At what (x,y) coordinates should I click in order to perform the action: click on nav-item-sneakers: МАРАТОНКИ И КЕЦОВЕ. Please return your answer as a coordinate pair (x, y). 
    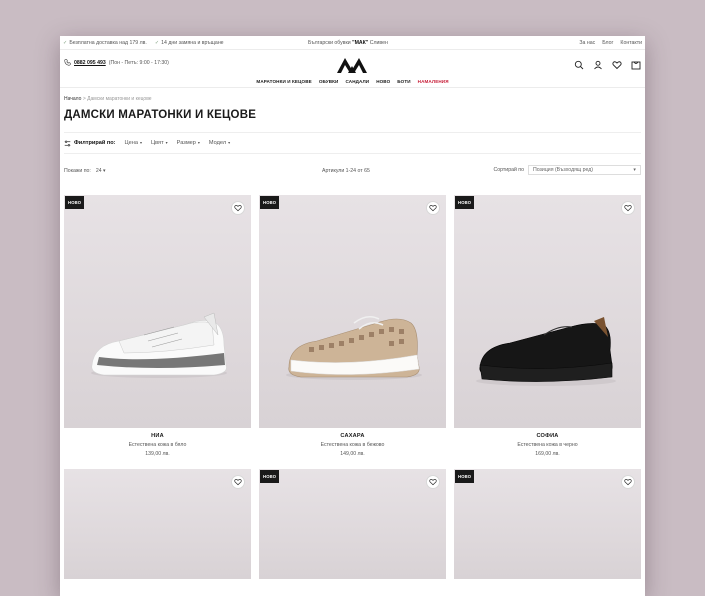
    Looking at the image, I should click on (283, 81).